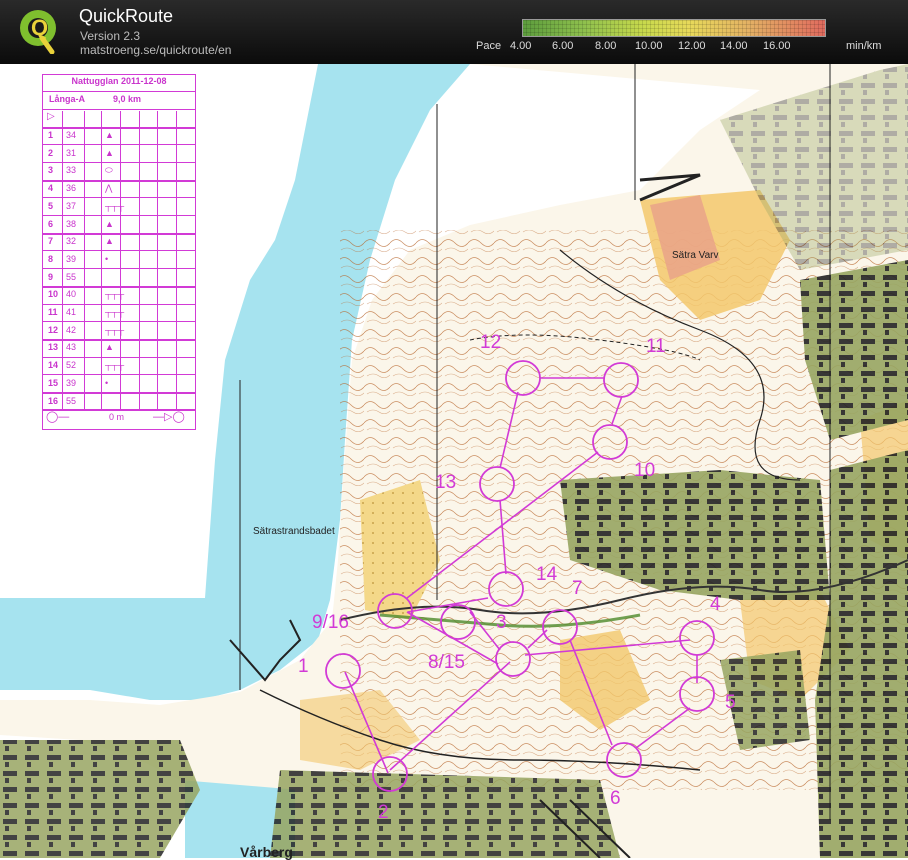 The image size is (908, 860). I want to click on quickroute-logo-icon: Q, so click(38, 32).